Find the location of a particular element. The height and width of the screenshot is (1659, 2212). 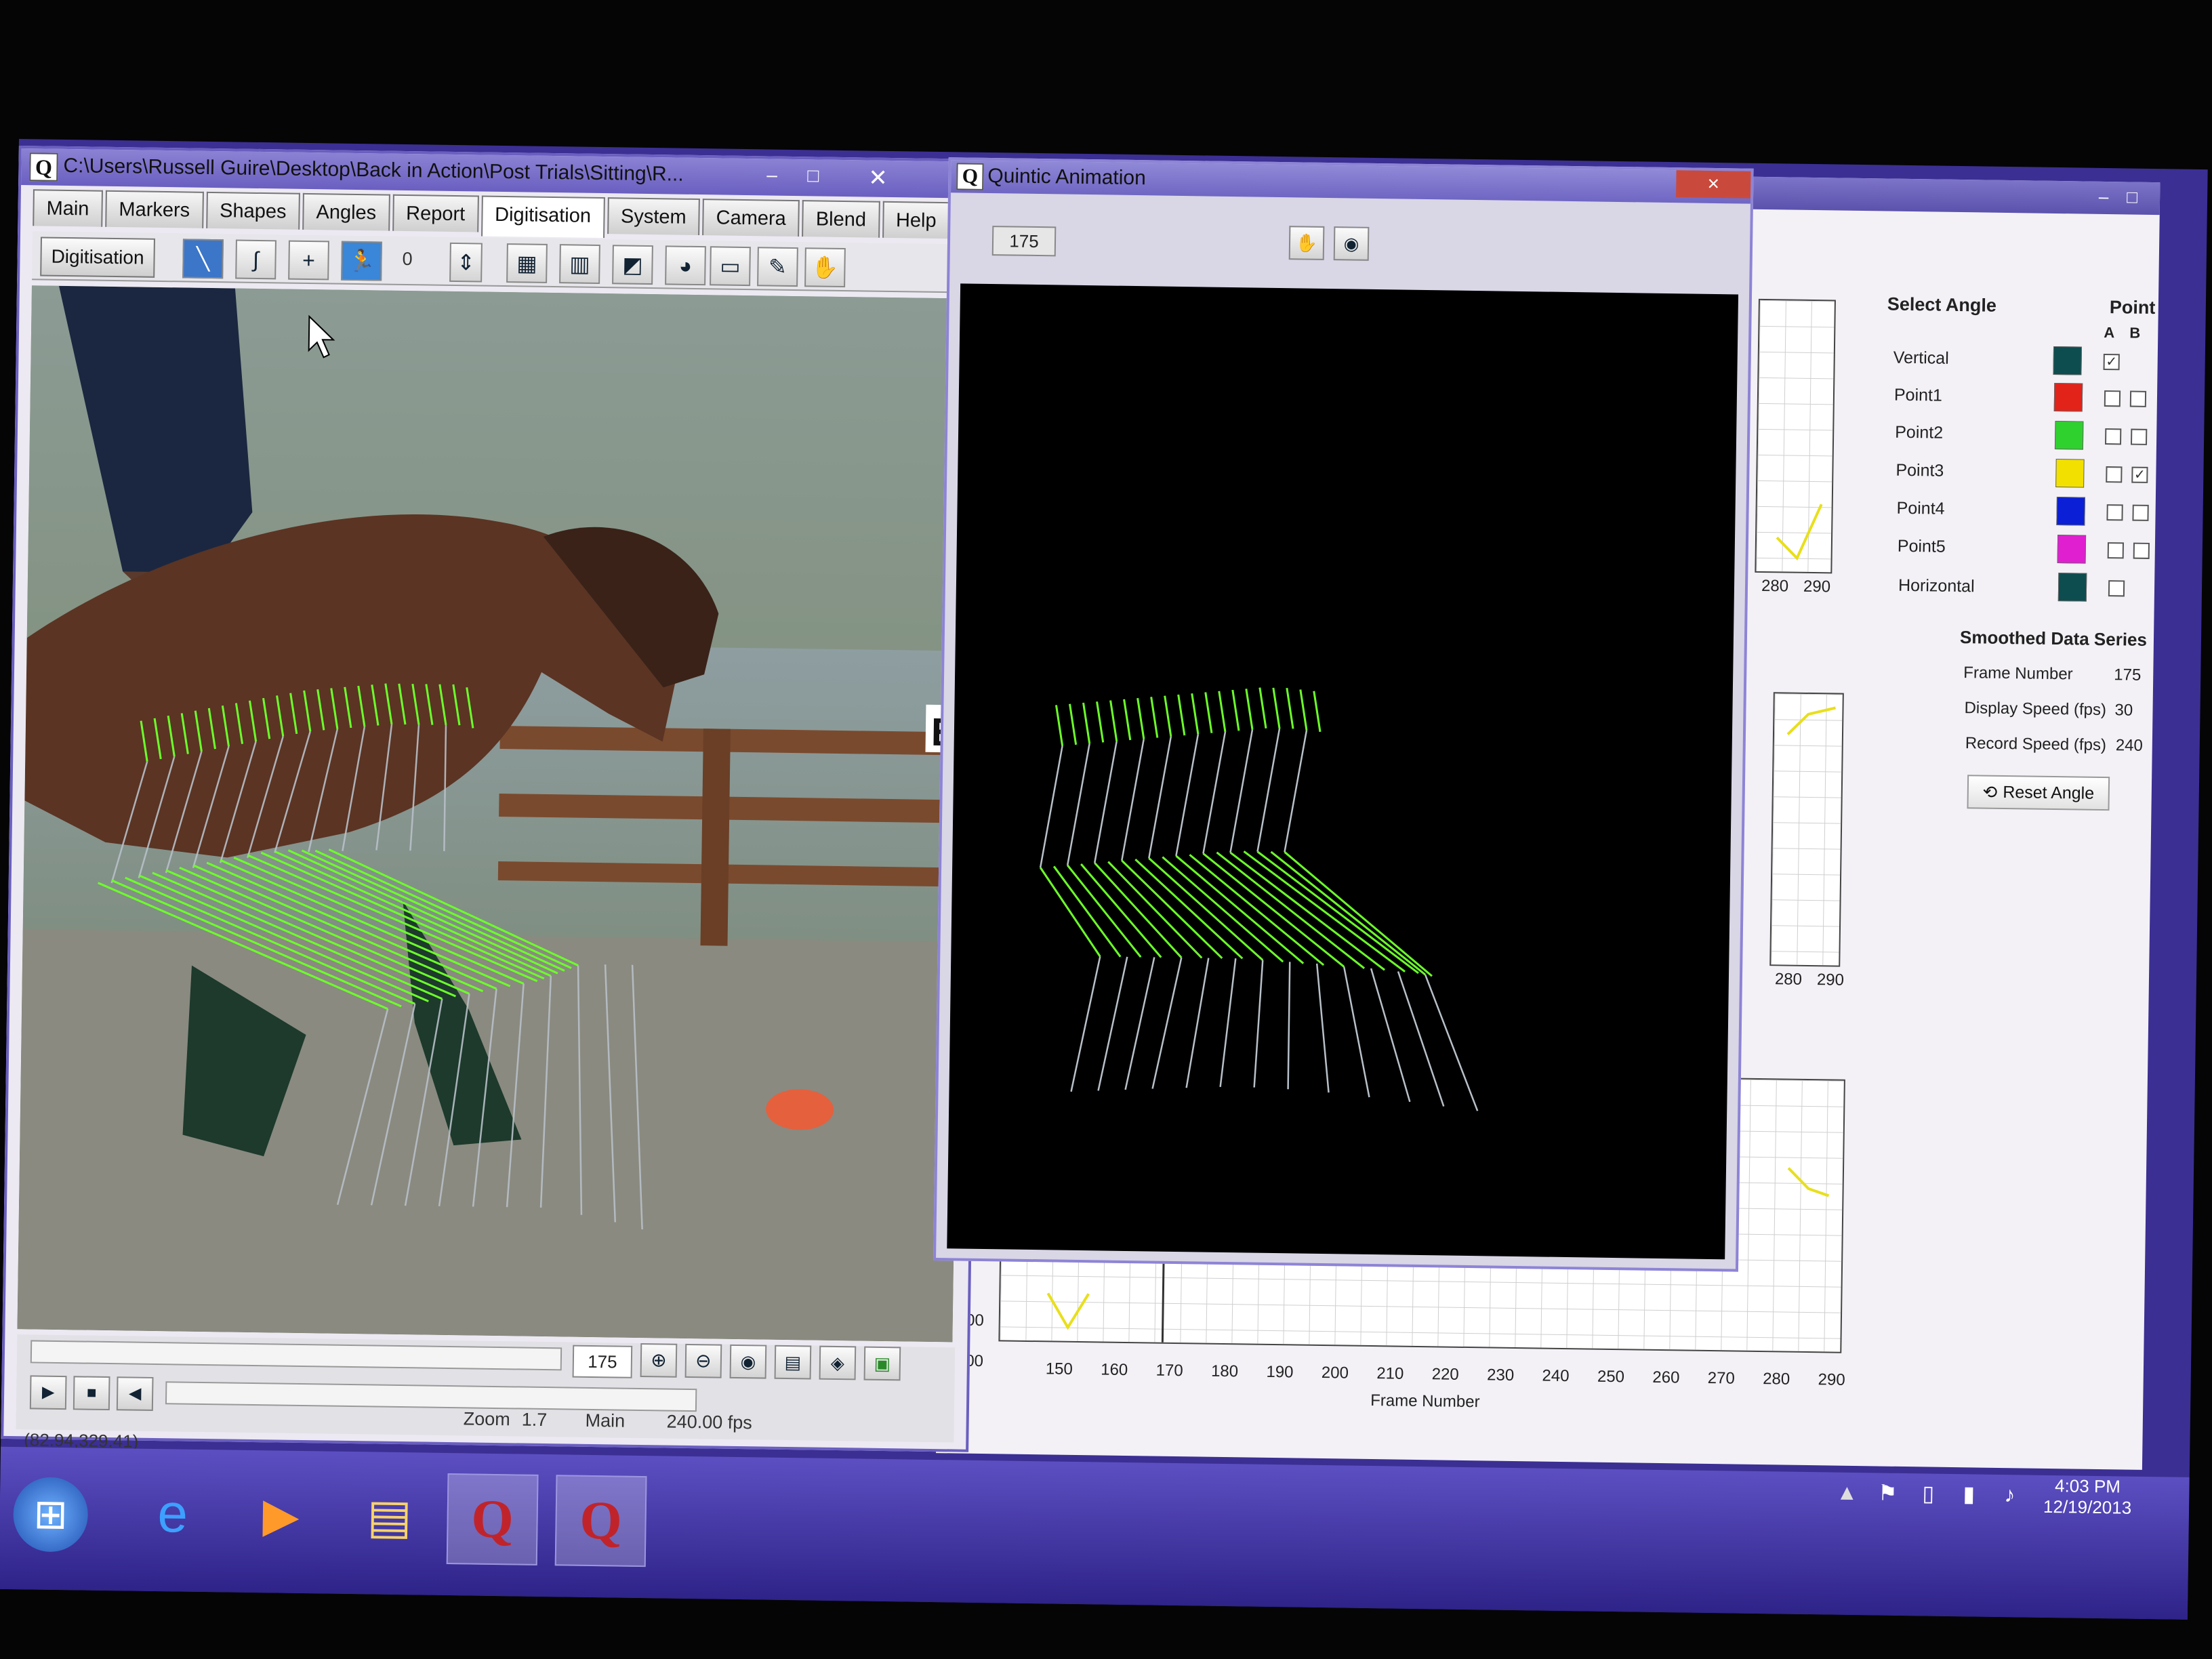

checkbox-a: ✓ is located at coordinates (2111, 362).